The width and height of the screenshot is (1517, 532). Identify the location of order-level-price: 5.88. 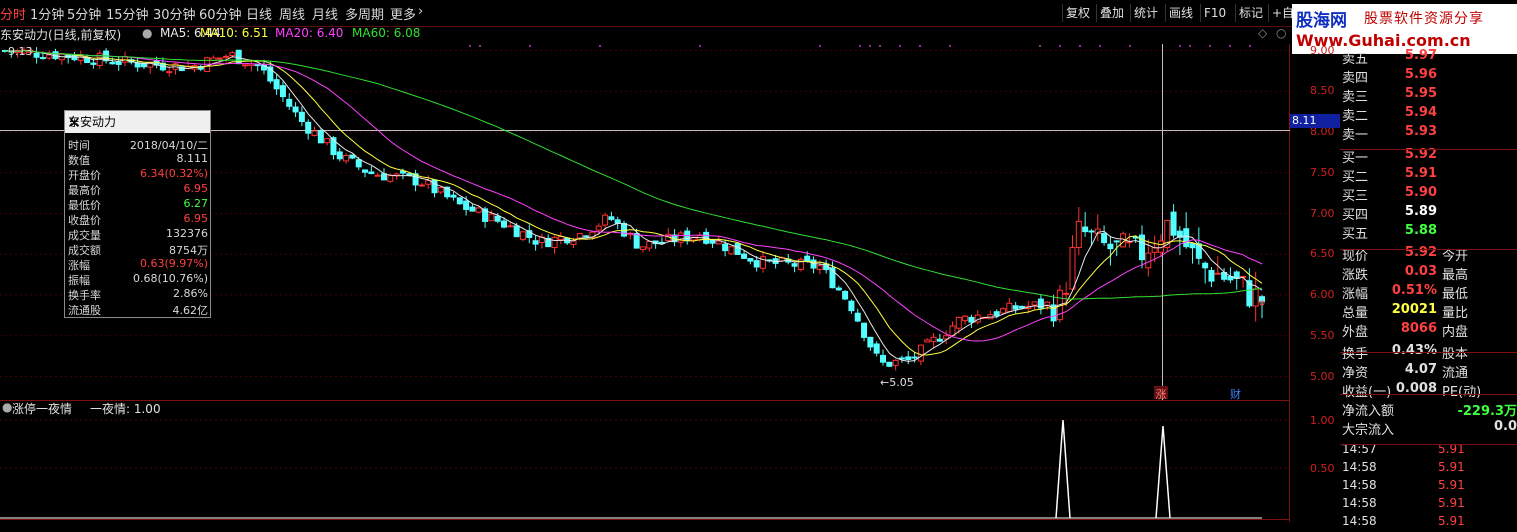
(1420, 230).